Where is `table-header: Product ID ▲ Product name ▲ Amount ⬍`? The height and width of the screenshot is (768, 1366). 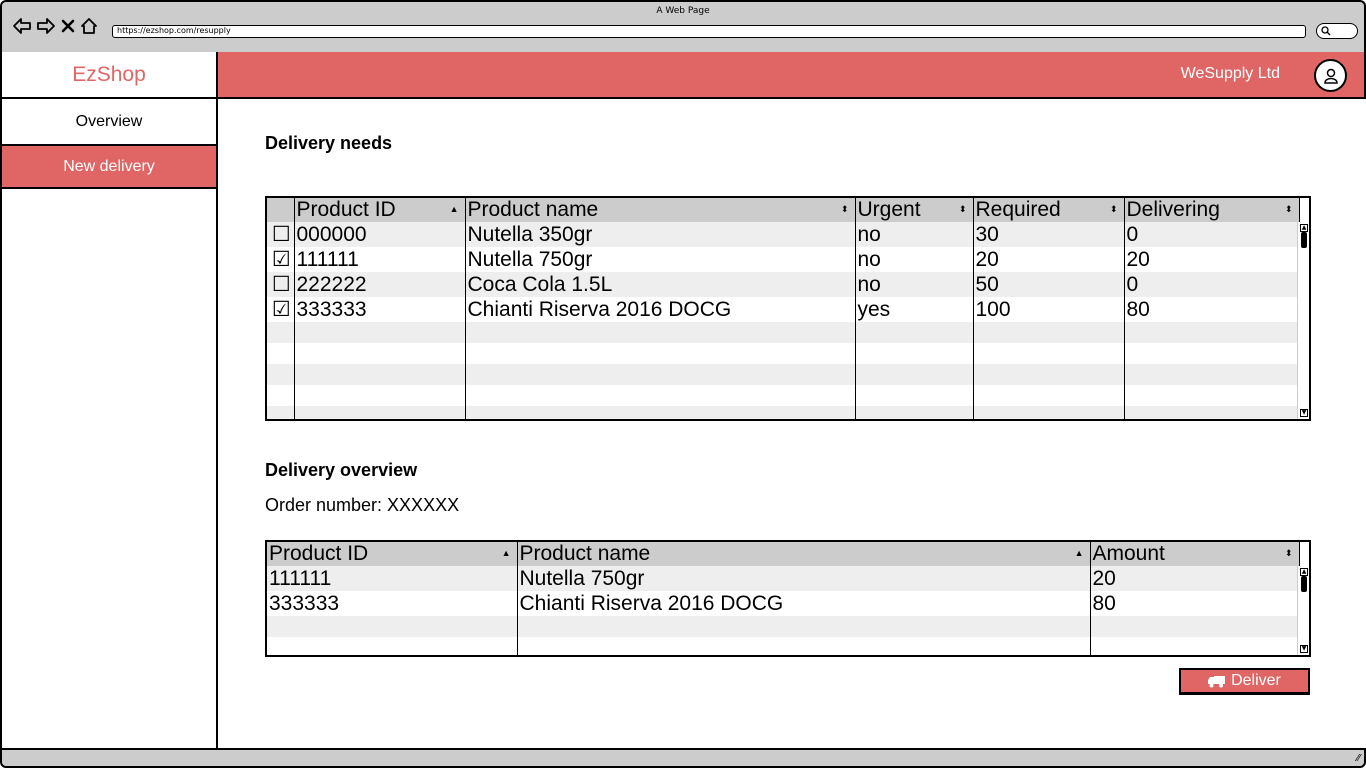 table-header: Product ID ▲ Product name ▲ Amount ⬍ is located at coordinates (783, 554).